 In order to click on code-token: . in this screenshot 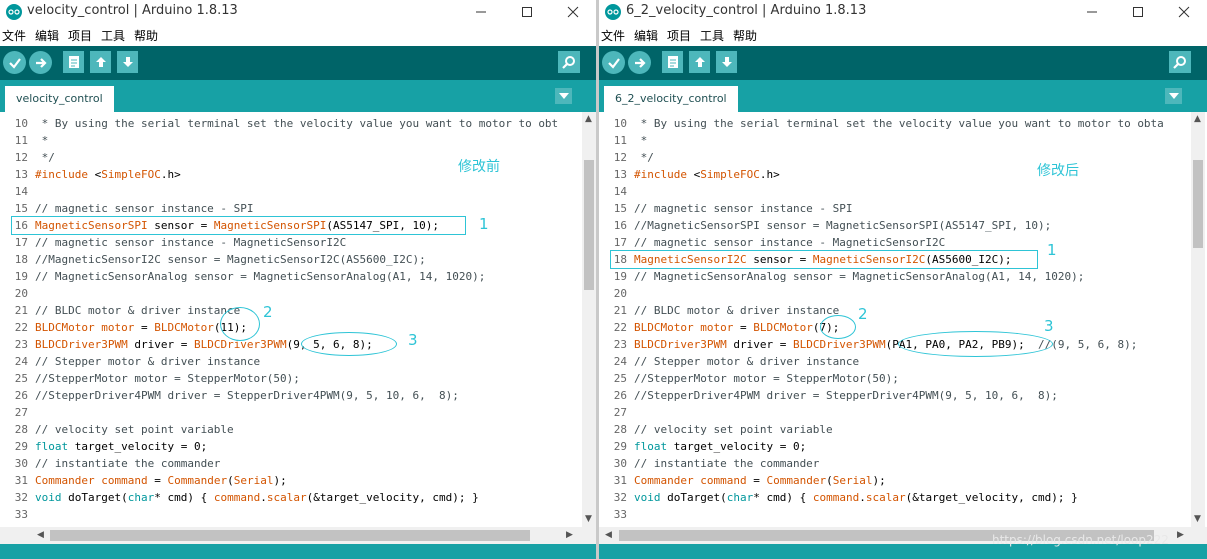, I will do `click(862, 497)`.